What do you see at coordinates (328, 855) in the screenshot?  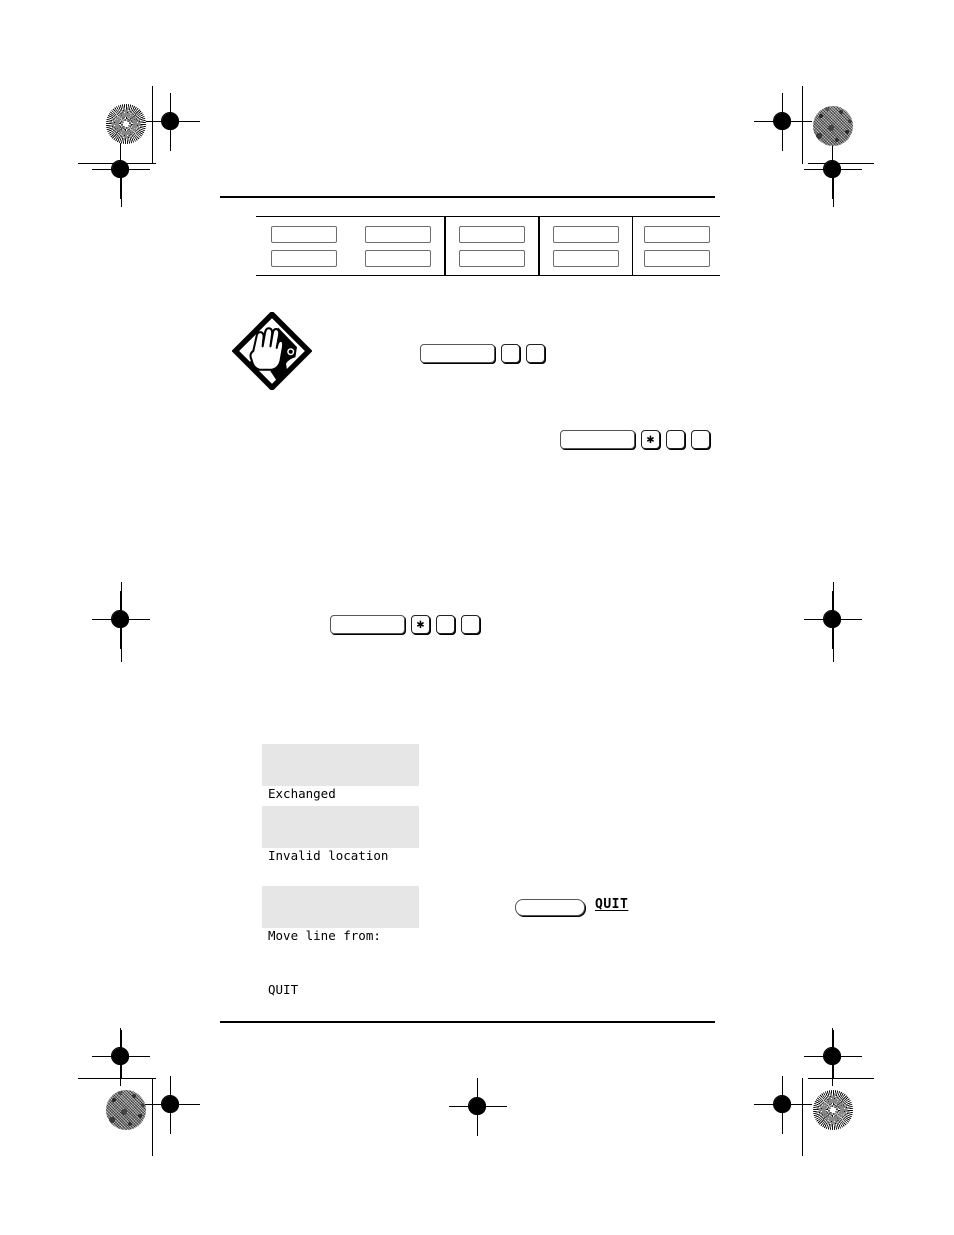 I see `display-line-1: Invalid location` at bounding box center [328, 855].